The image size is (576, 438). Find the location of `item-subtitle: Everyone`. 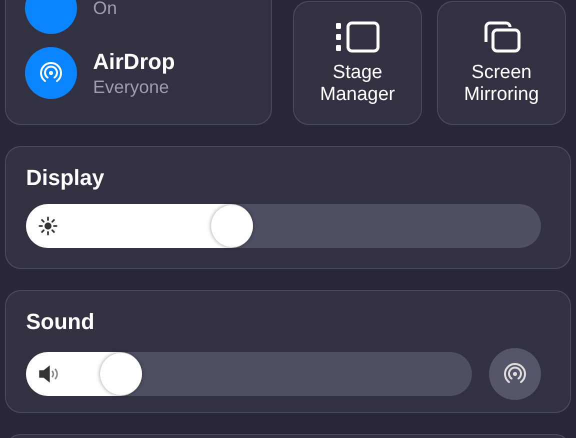

item-subtitle: Everyone is located at coordinates (131, 87).